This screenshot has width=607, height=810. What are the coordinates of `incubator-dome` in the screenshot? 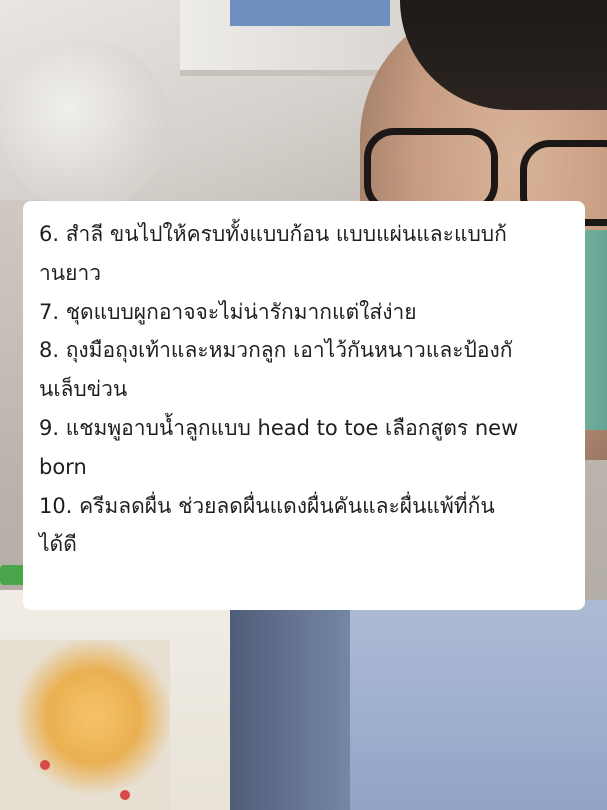 It's located at (85, 125).